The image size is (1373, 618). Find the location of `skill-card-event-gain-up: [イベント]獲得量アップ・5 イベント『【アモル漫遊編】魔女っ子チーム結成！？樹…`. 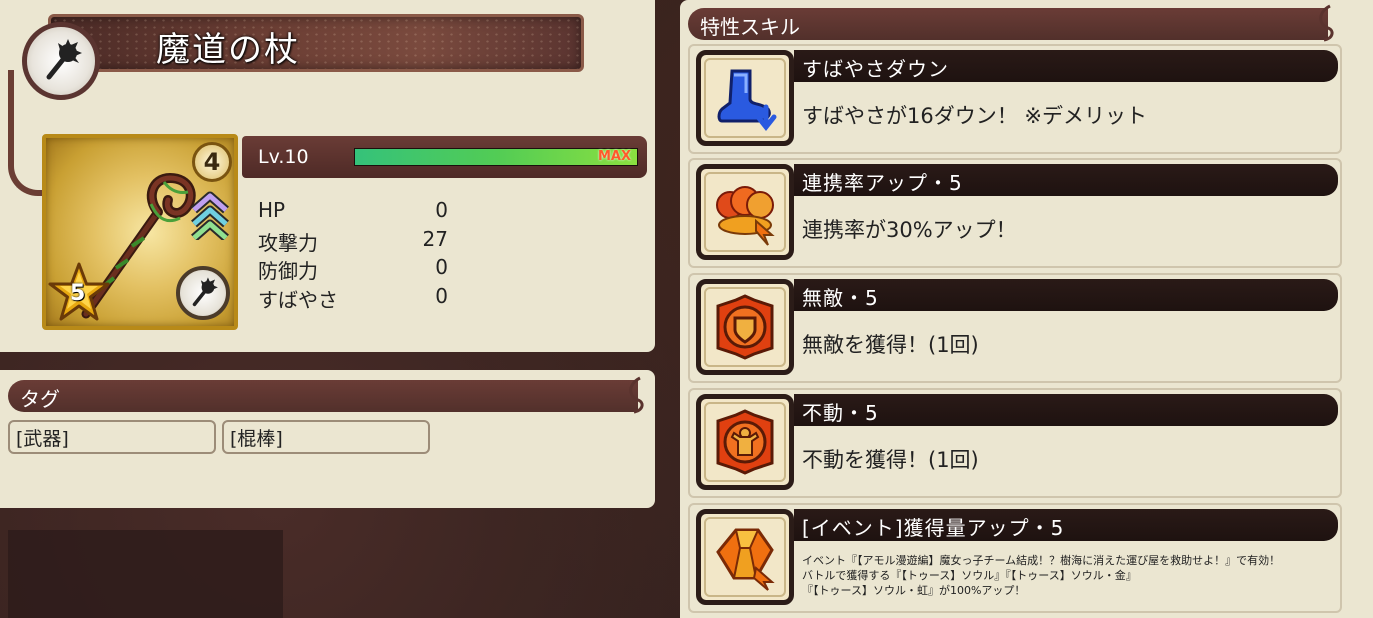

skill-card-event-gain-up: [イベント]獲得量アップ・5 イベント『【アモル漫遊編】魔女っ子チーム結成！？樹… is located at coordinates (1015, 558).